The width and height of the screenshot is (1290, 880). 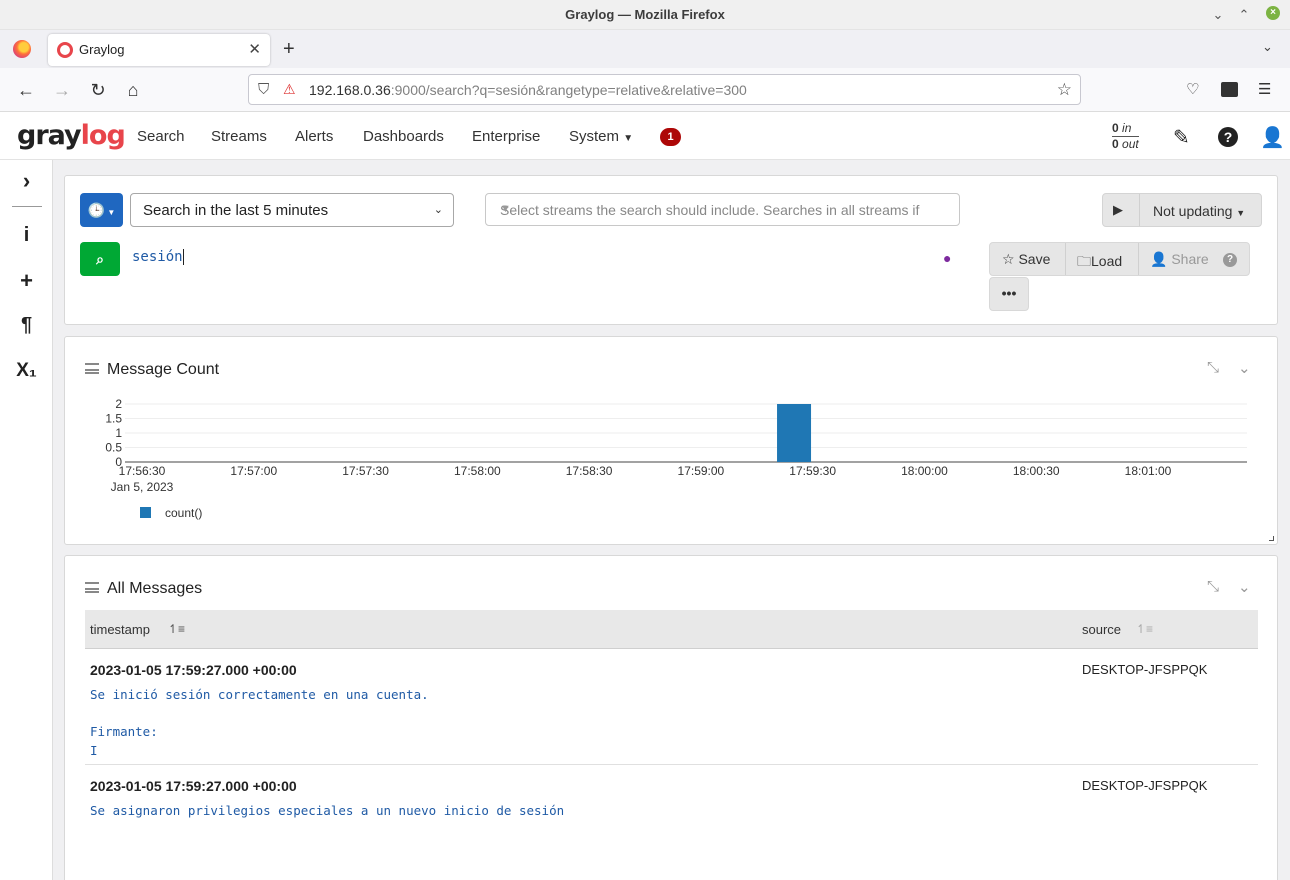 What do you see at coordinates (601, 136) in the screenshot?
I see `nav-system: System ▼` at bounding box center [601, 136].